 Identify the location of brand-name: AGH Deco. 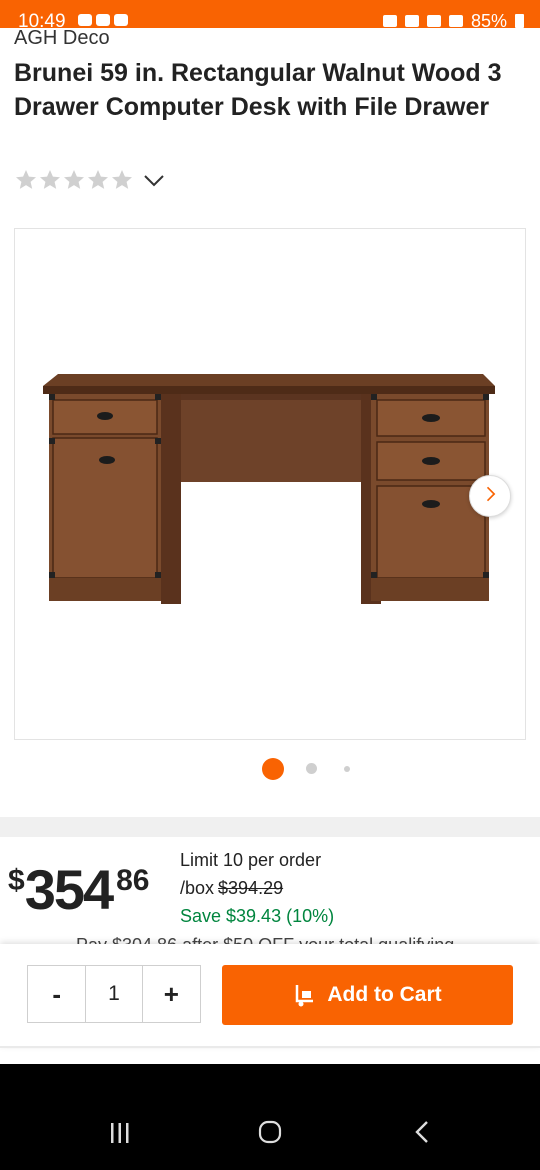
(62, 38).